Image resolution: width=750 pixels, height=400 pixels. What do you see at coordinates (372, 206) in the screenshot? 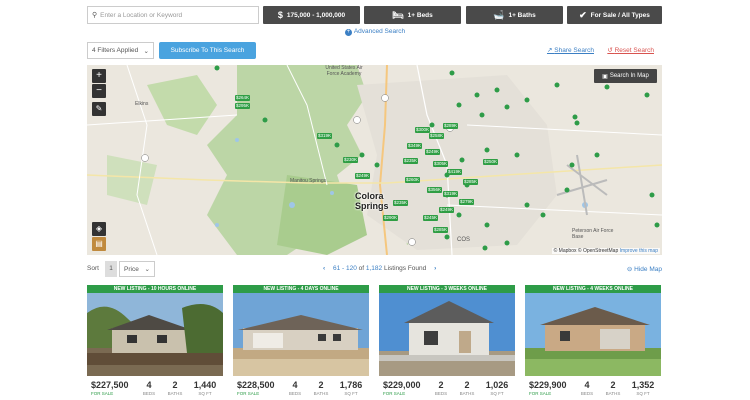
I see `map-label-city-line2: Springs` at bounding box center [372, 206].